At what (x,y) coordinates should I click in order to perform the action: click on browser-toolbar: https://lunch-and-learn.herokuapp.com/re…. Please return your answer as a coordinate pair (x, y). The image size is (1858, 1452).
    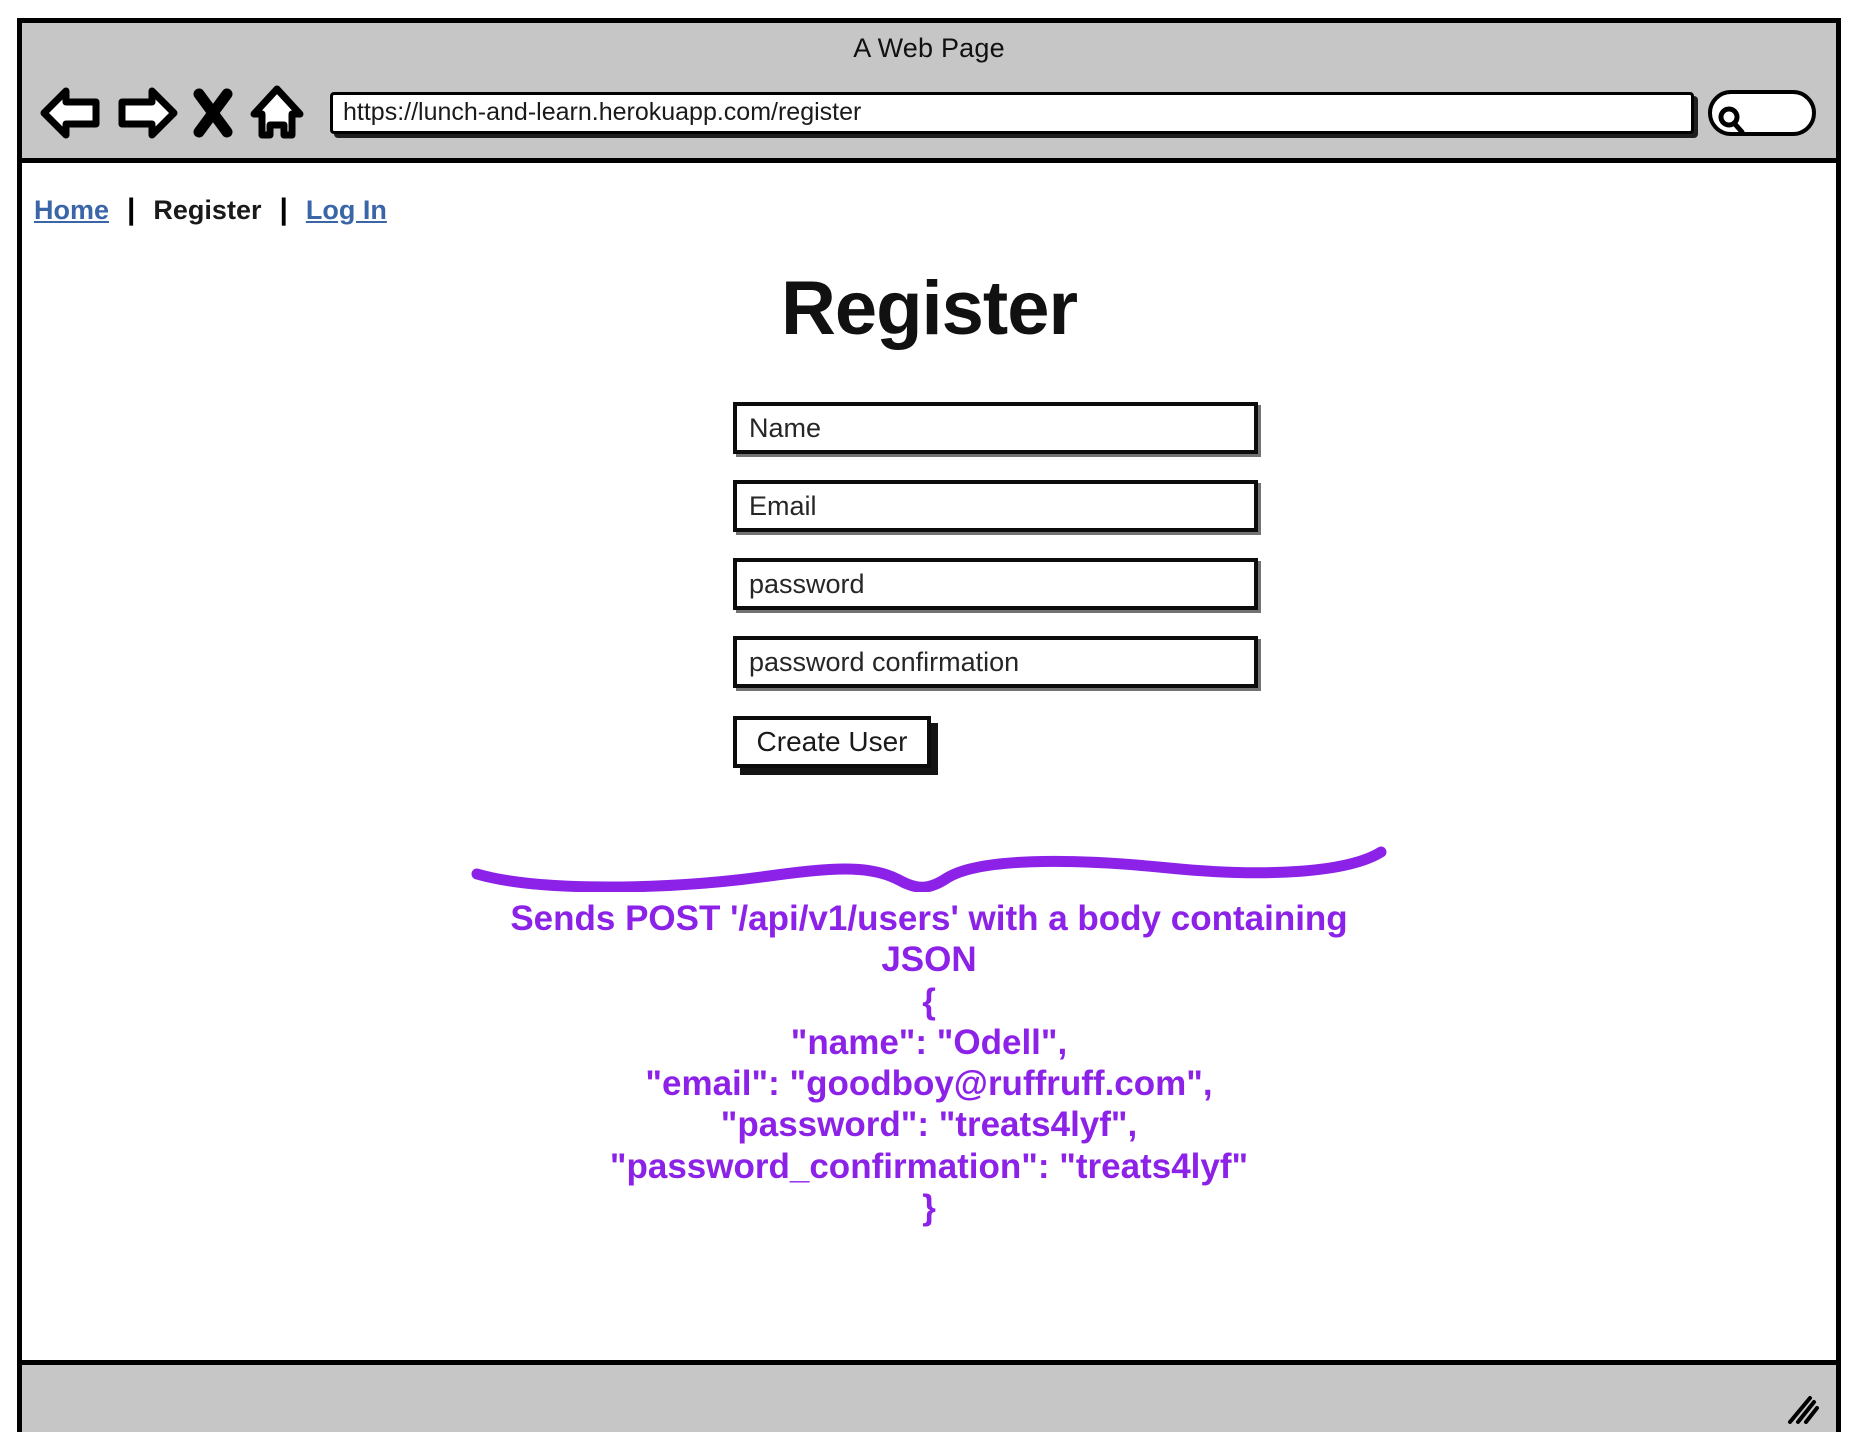
    Looking at the image, I should click on (929, 112).